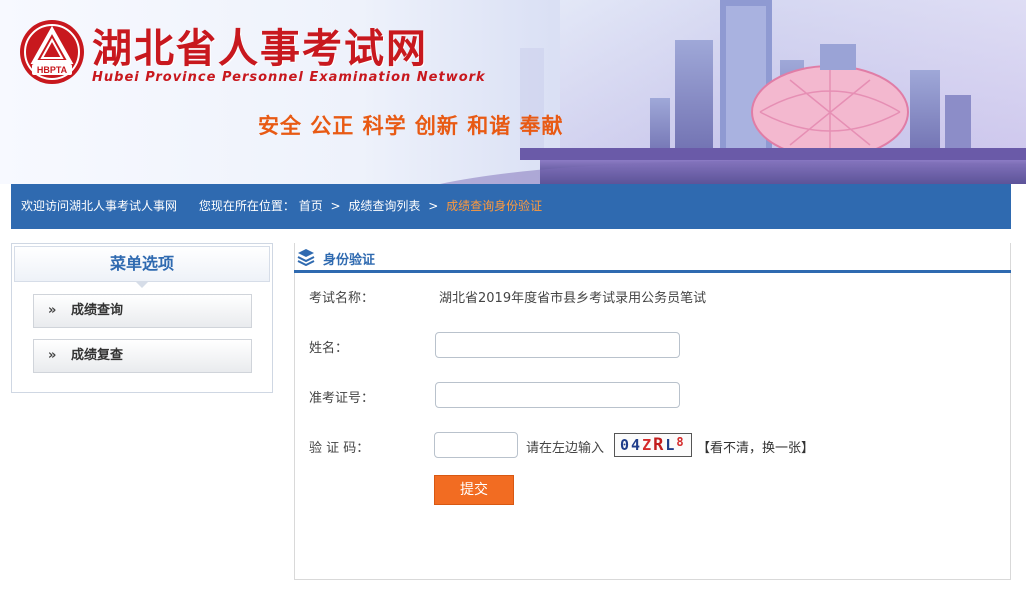 Image resolution: width=1026 pixels, height=597 pixels. What do you see at coordinates (329, 348) in the screenshot?
I see `name-label: 姓名：` at bounding box center [329, 348].